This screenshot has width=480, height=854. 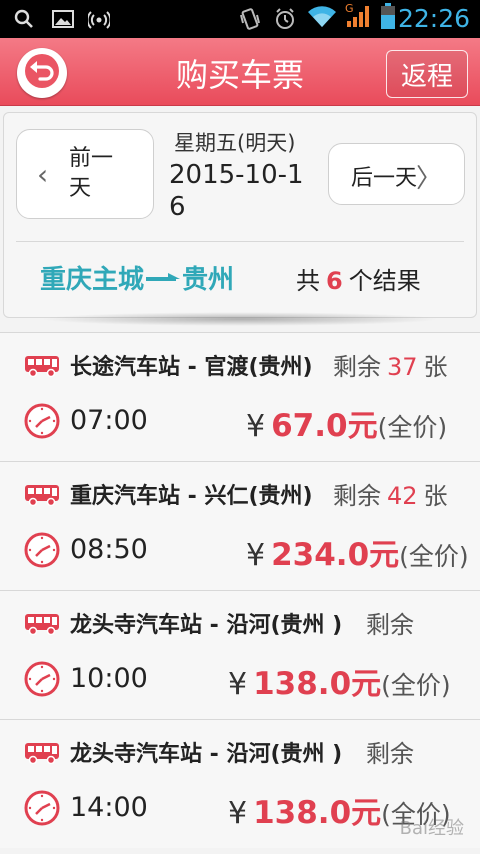 I want to click on result-prefix: 共, so click(x=308, y=281).